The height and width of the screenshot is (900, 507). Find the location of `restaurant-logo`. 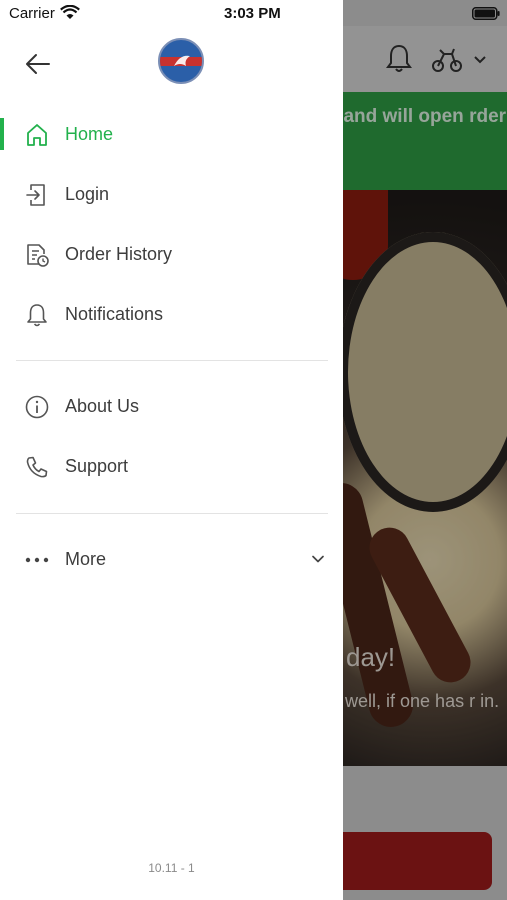

restaurant-logo is located at coordinates (181, 61).